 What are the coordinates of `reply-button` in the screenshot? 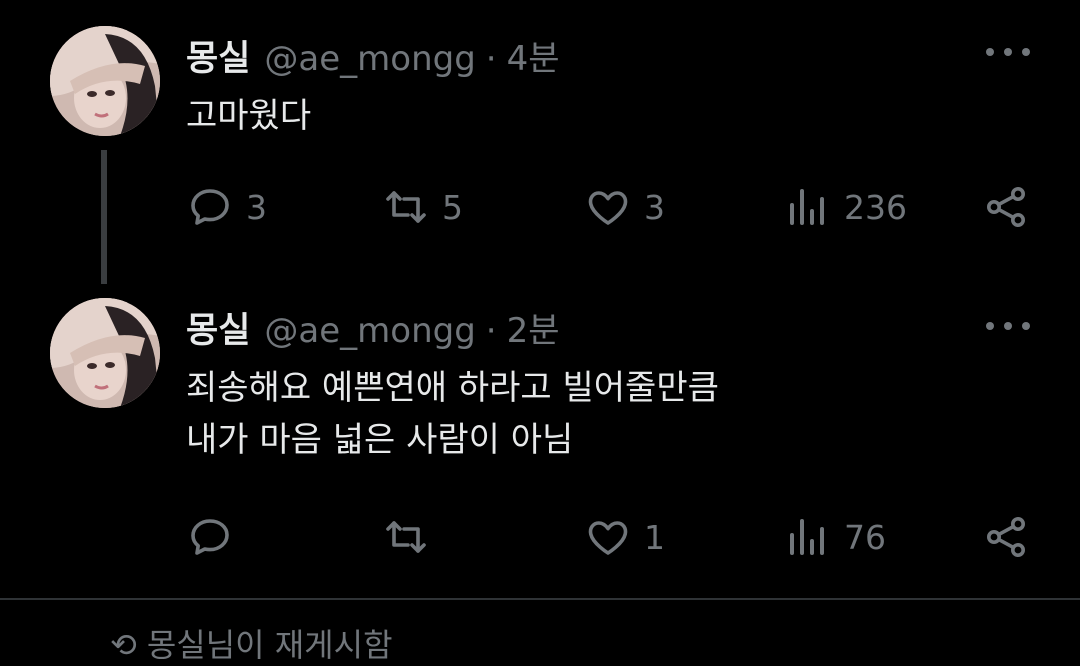 It's located at (216, 537).